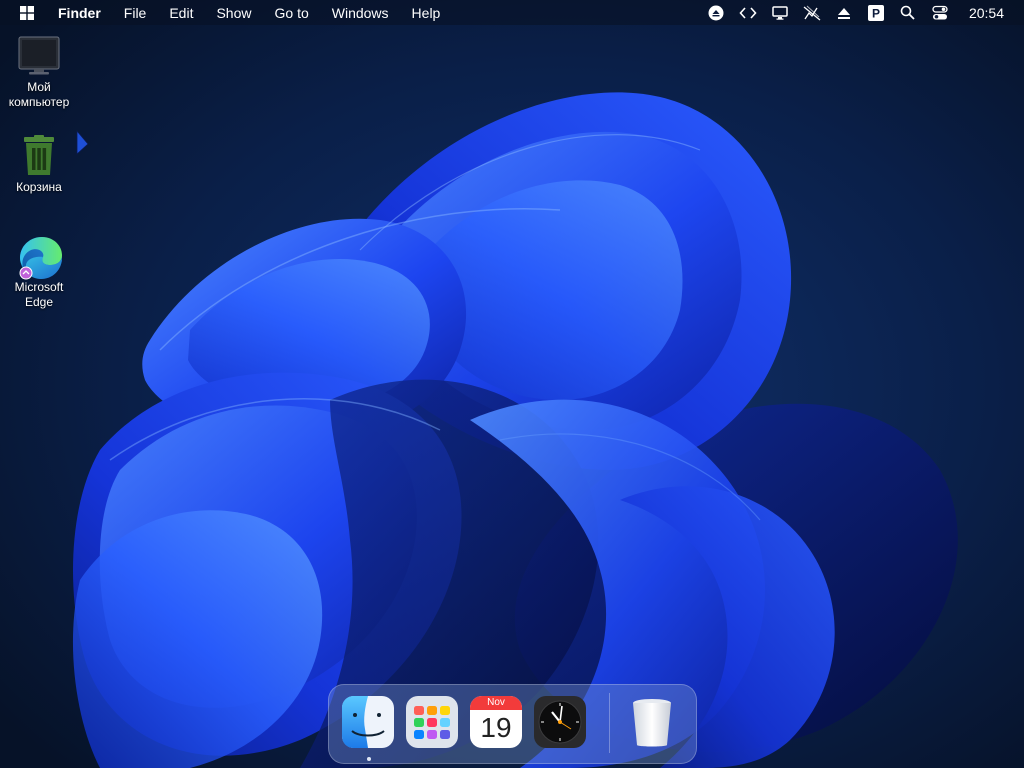 This screenshot has height=768, width=1024. Describe the element at coordinates (27, 12) in the screenshot. I see `windows-logo-icon` at that location.